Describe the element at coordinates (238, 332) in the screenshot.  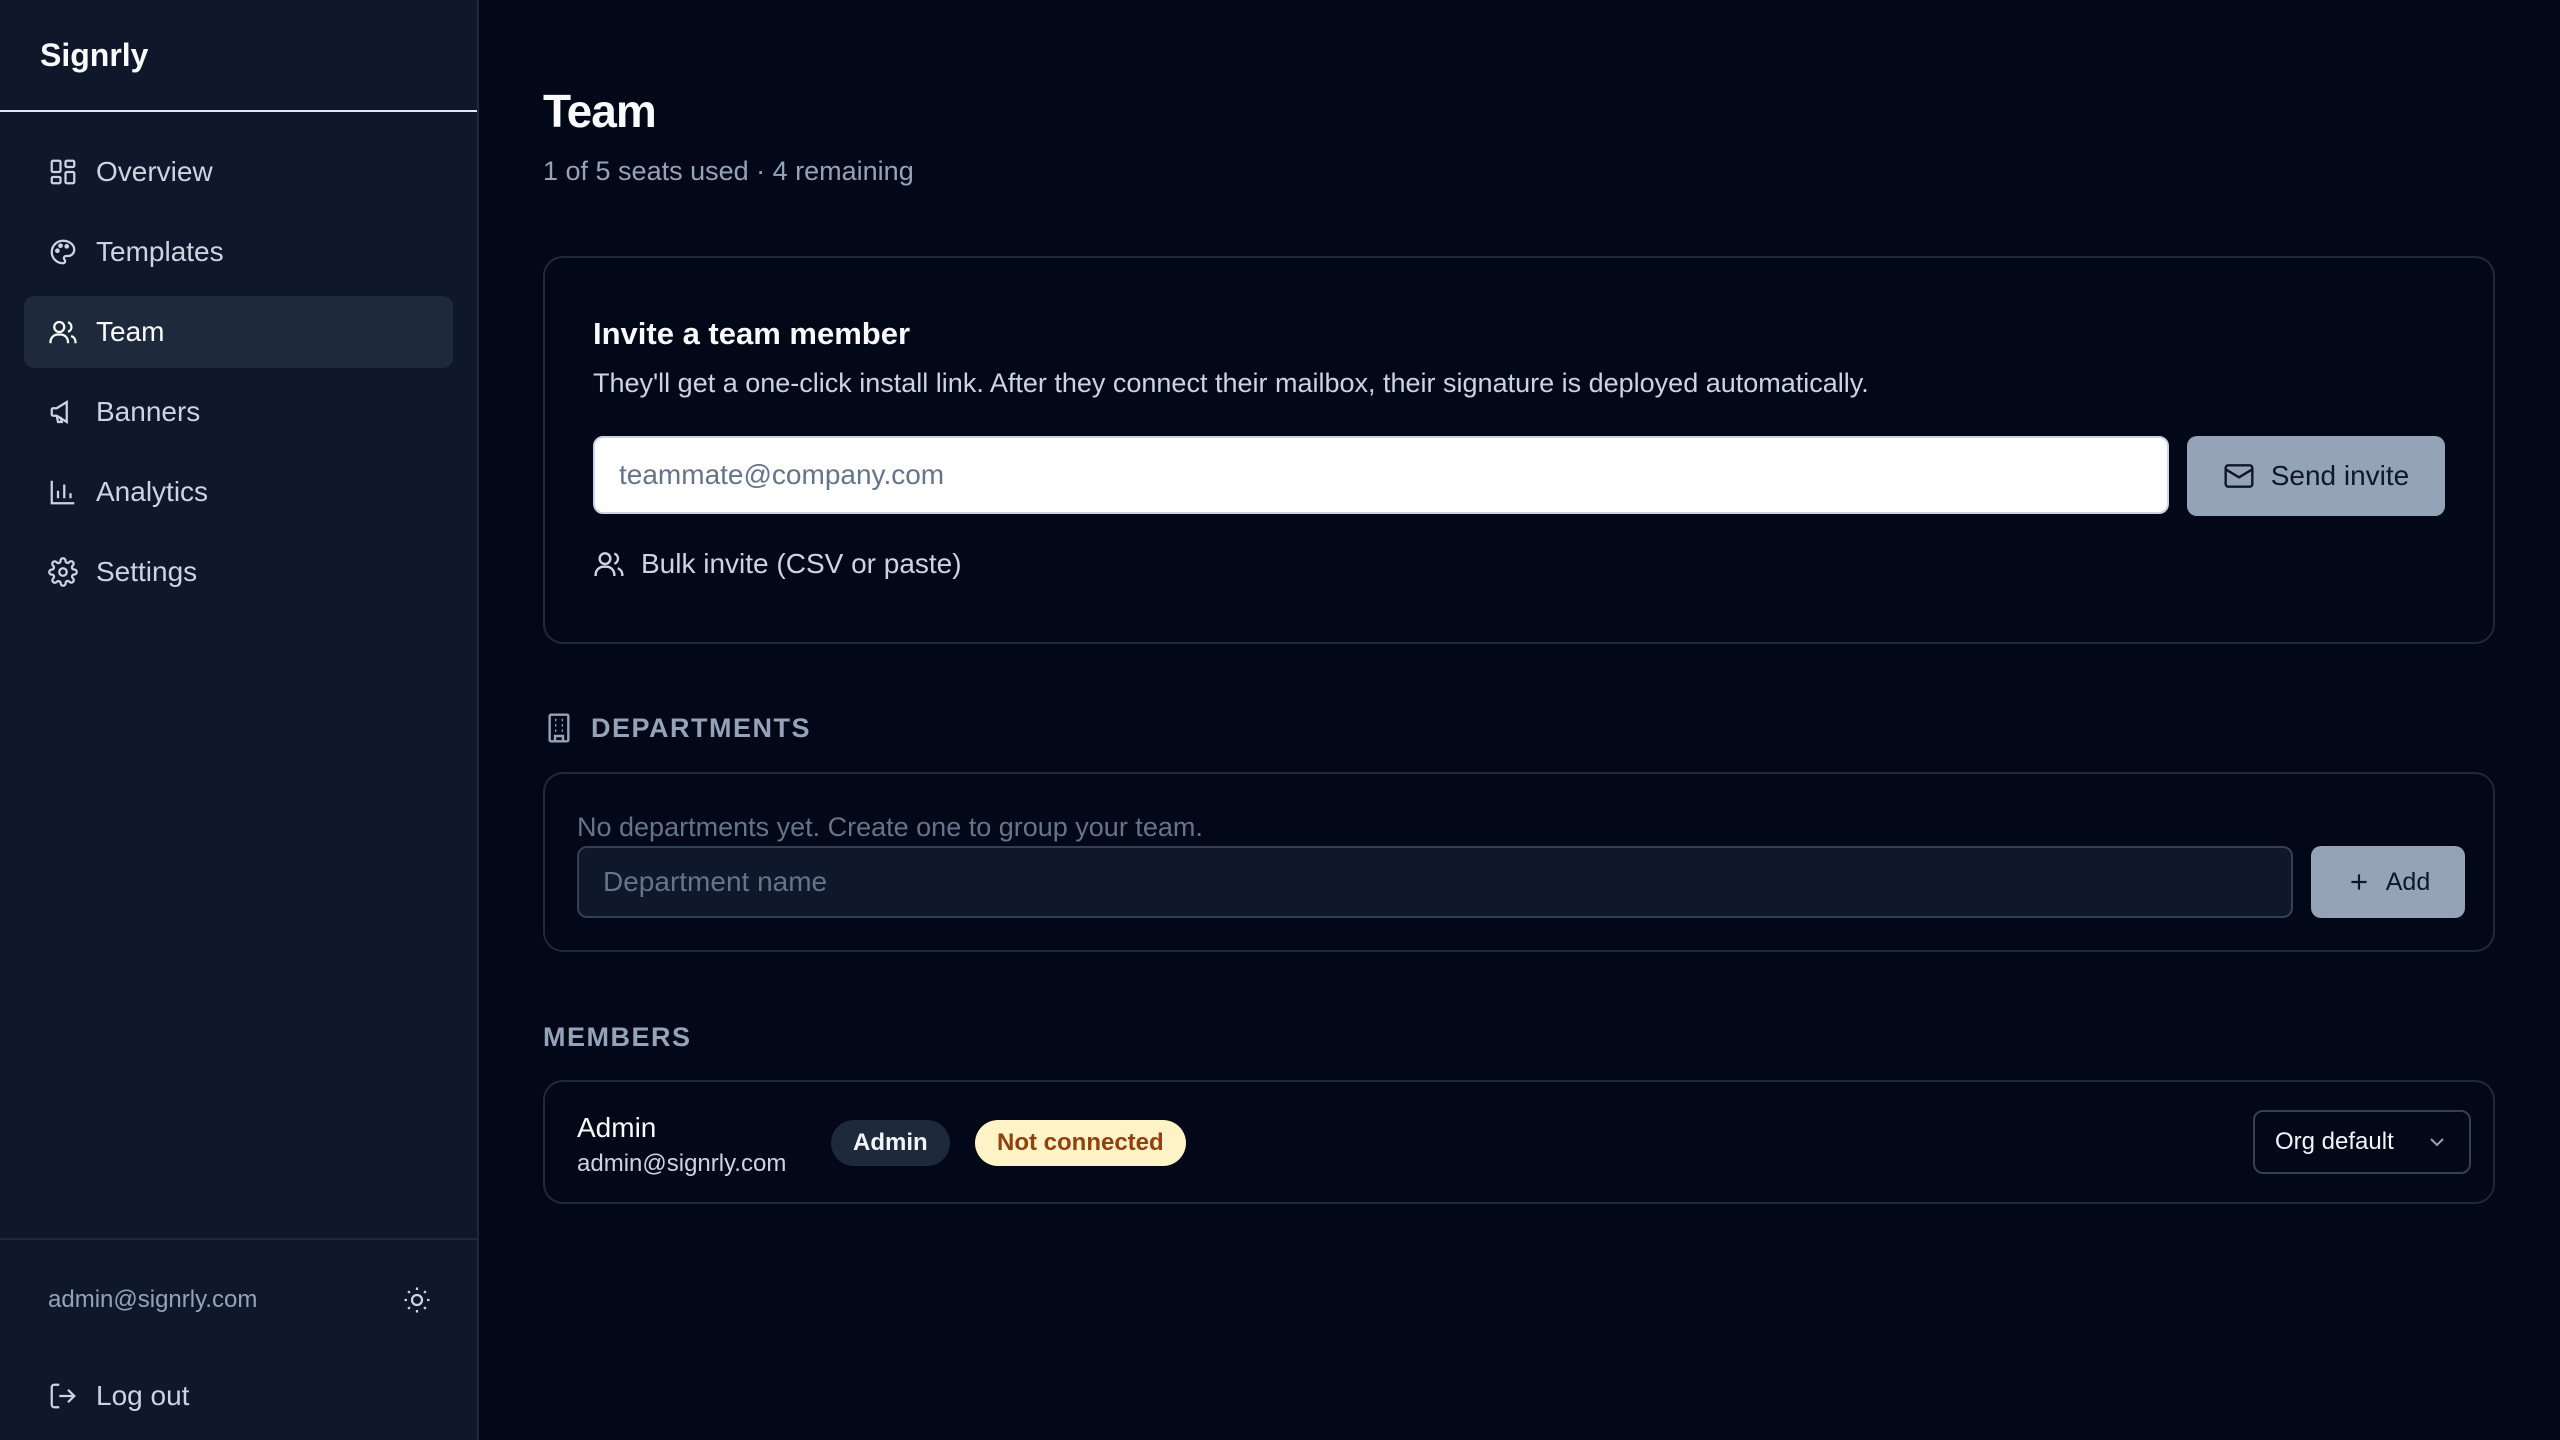
I see `sidebar-item-team: Team` at that location.